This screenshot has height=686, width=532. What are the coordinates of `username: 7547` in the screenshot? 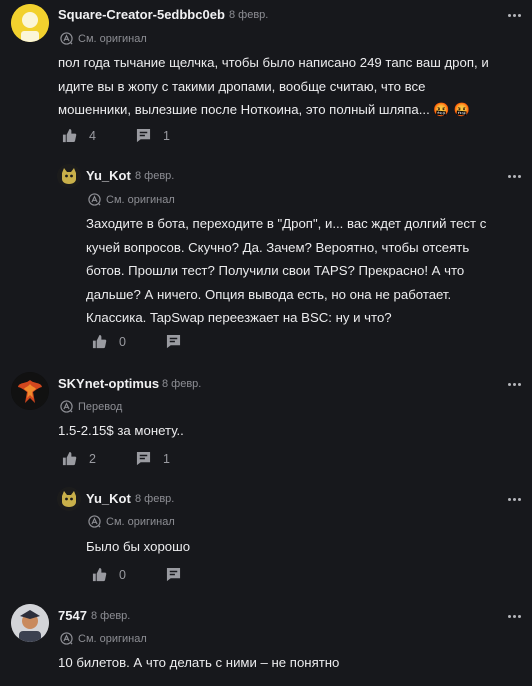 It's located at (72, 615).